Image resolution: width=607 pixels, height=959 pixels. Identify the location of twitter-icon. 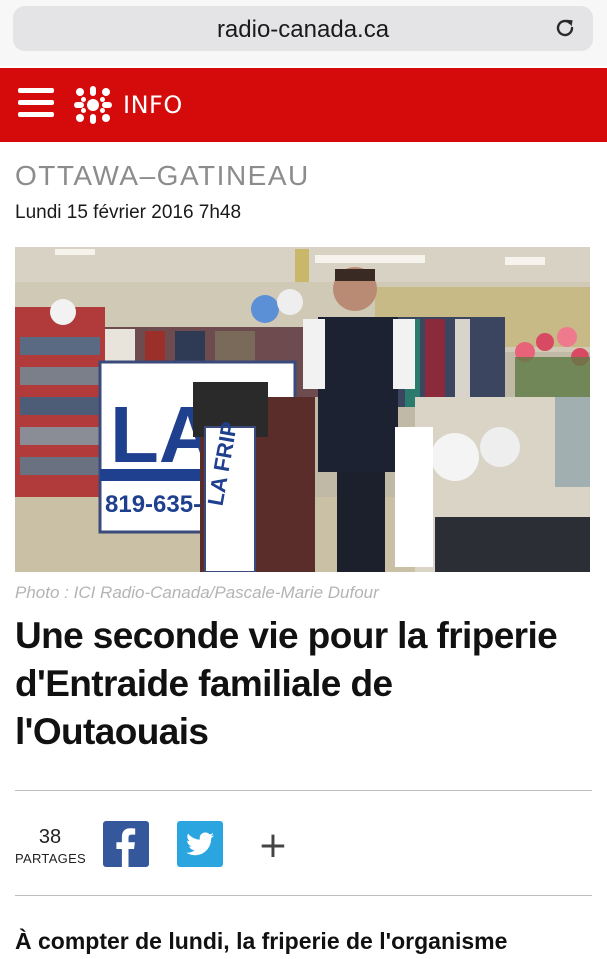
(200, 844).